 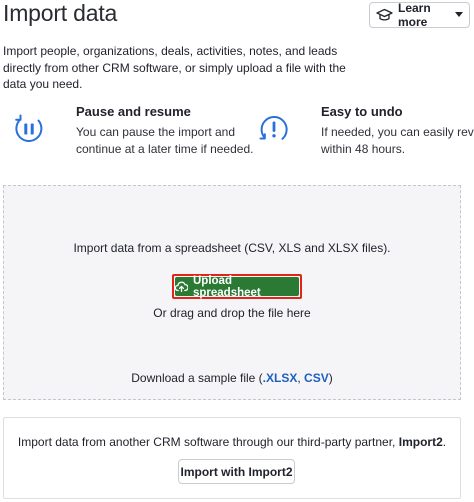 I want to click on learn-more-button: Learn more, so click(x=419, y=15).